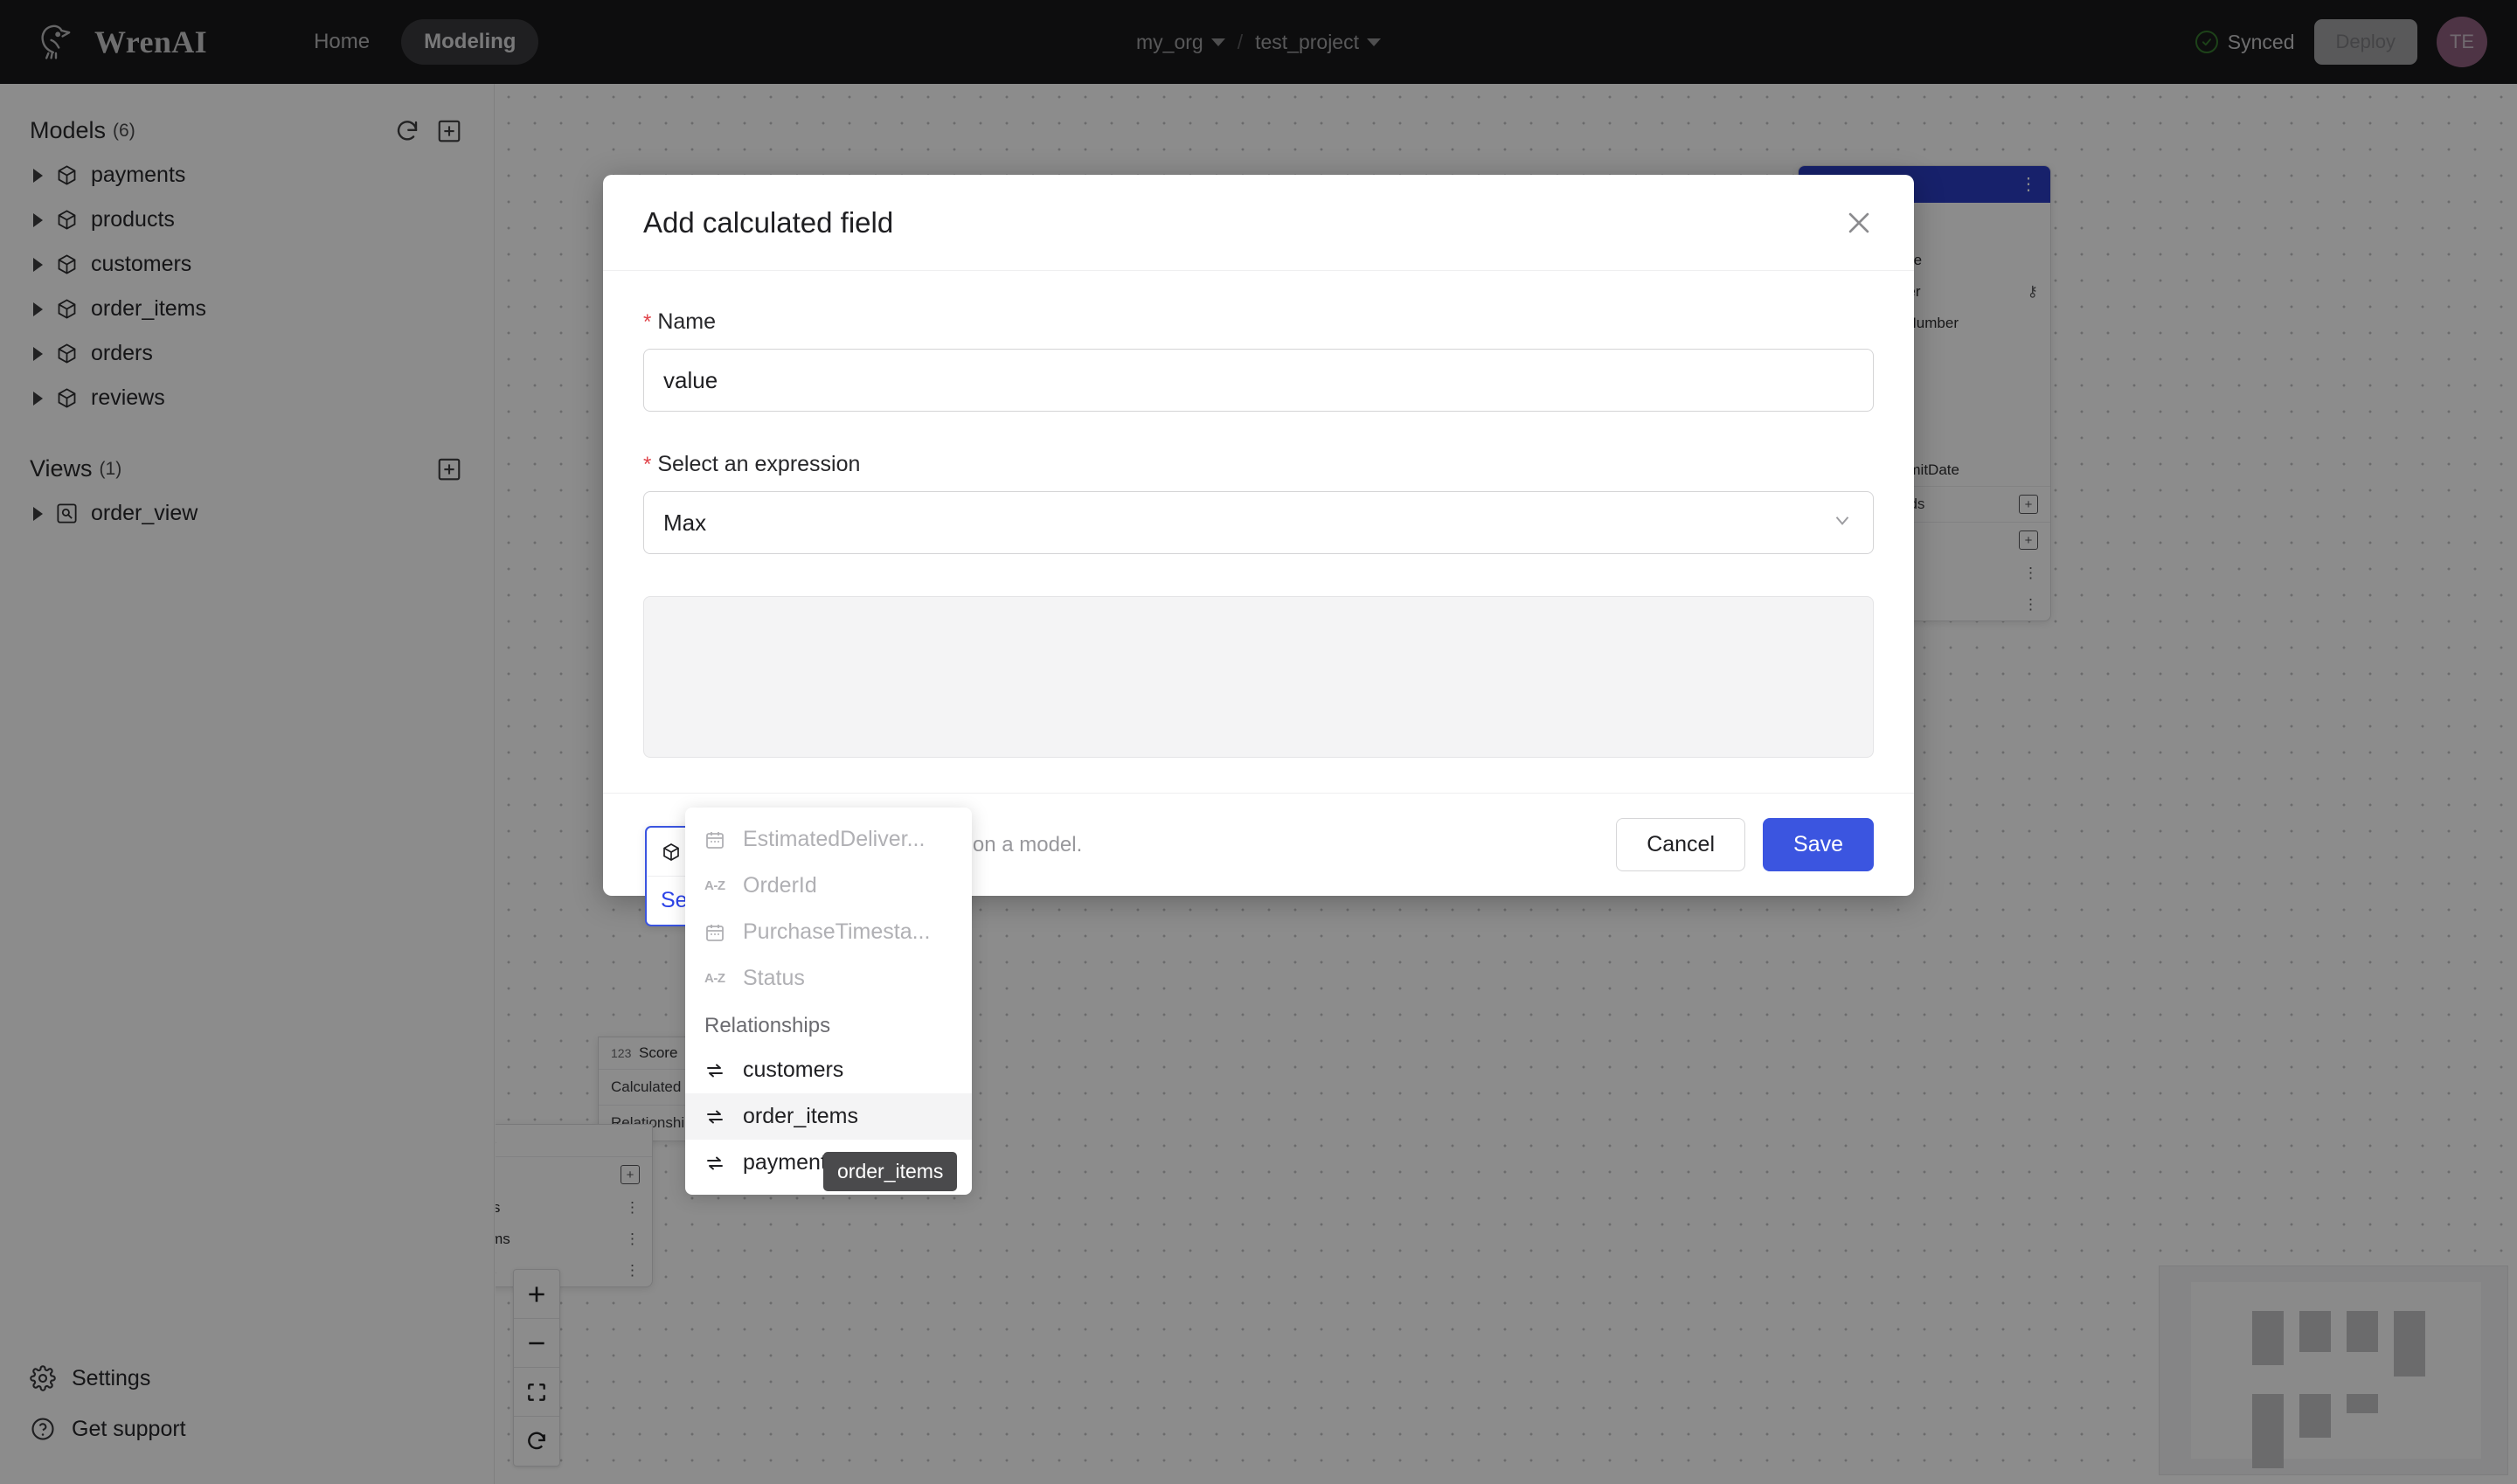  Describe the element at coordinates (774, 978) in the screenshot. I see `field-menu-label: Status` at that location.